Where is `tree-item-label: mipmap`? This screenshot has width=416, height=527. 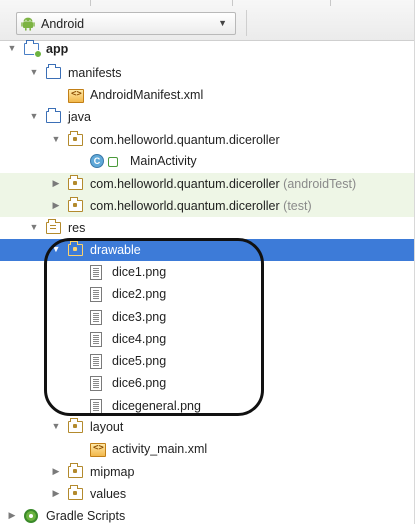
tree-item-label: mipmap is located at coordinates (112, 472).